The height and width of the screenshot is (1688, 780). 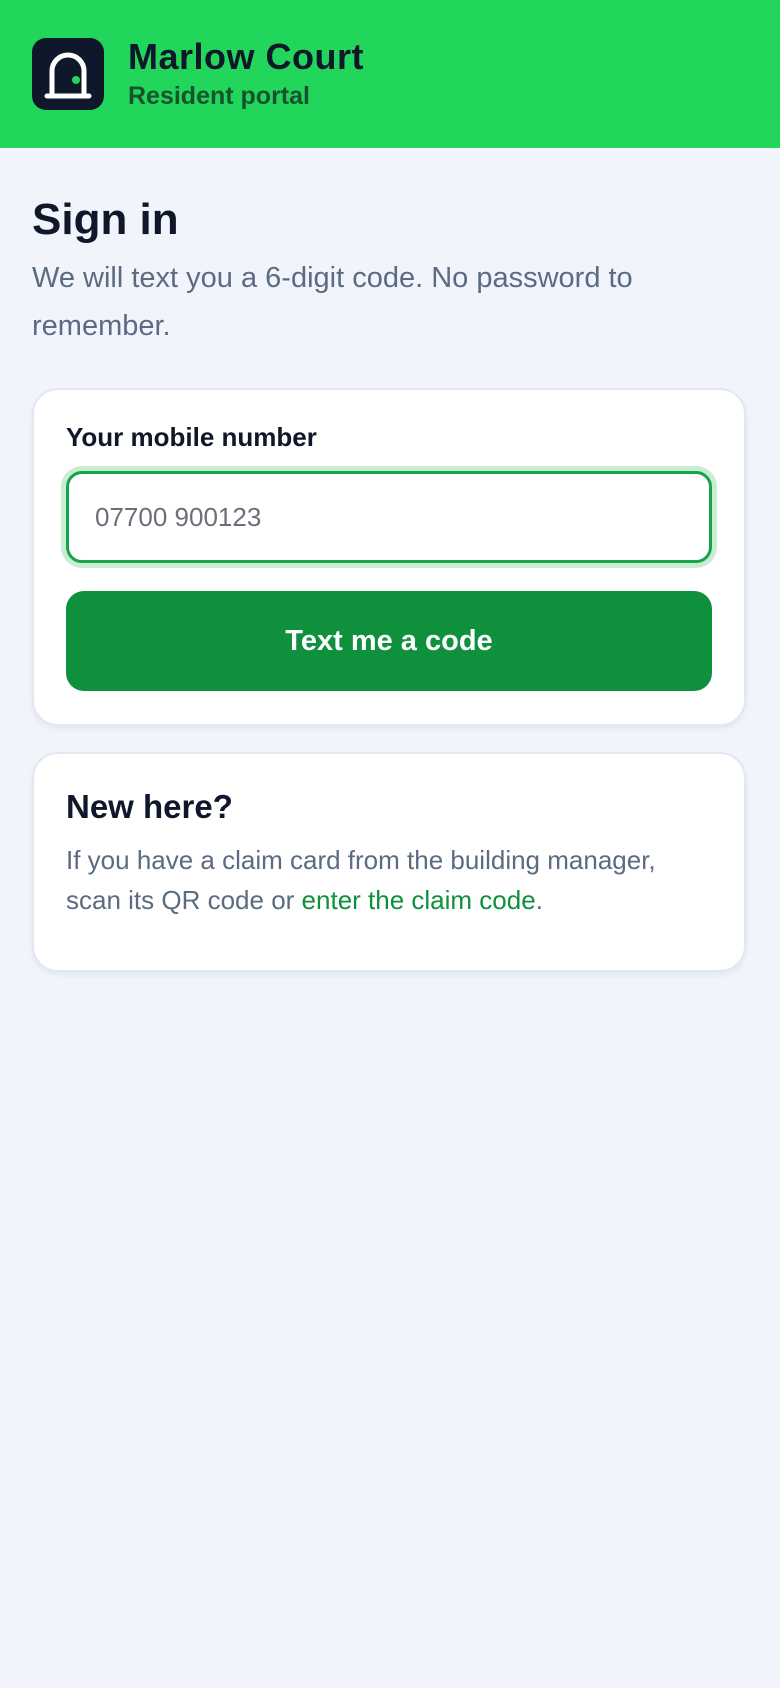 I want to click on phone-label: Your mobile number, so click(x=191, y=437).